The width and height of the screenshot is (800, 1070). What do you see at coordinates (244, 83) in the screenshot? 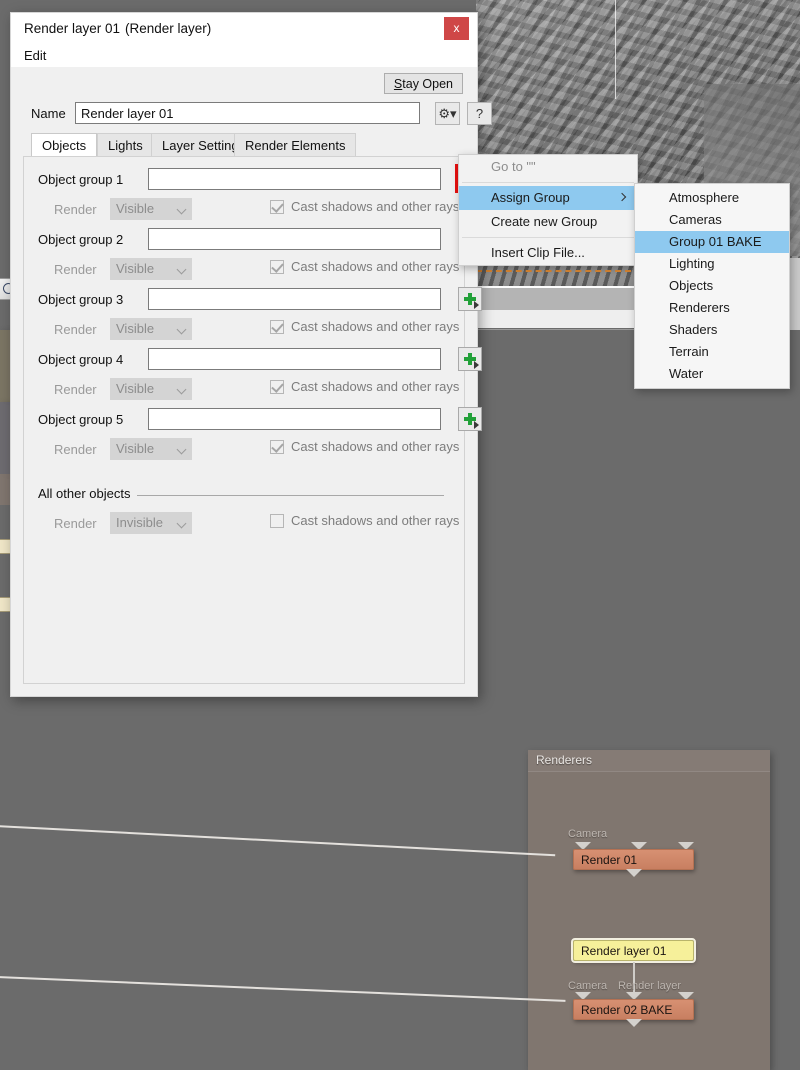
I see `stay-open-row: Stay Open` at bounding box center [244, 83].